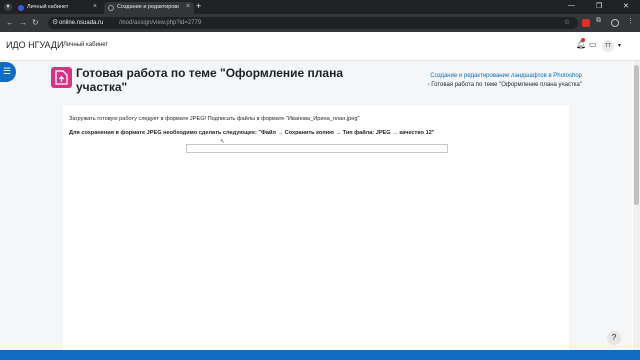 This screenshot has height=360, width=640. Describe the element at coordinates (586, 23) in the screenshot. I see `extension-red-icon` at that location.